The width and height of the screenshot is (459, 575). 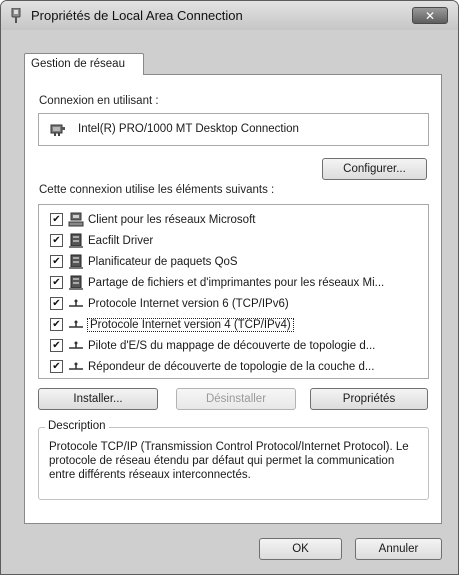 What do you see at coordinates (77, 426) in the screenshot?
I see `description-legend: Description` at bounding box center [77, 426].